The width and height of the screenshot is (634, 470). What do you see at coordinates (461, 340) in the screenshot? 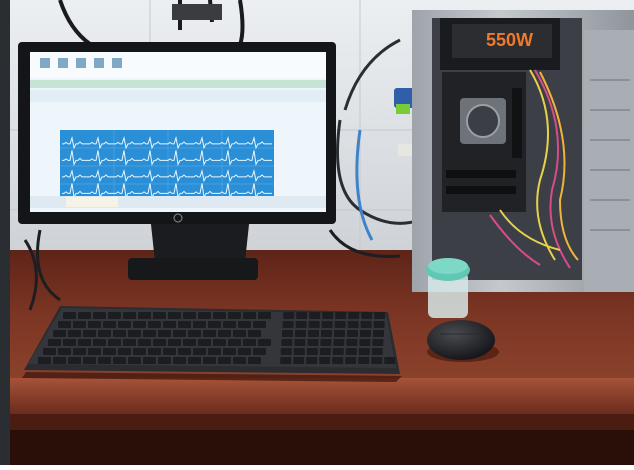
I see `mouse` at bounding box center [461, 340].